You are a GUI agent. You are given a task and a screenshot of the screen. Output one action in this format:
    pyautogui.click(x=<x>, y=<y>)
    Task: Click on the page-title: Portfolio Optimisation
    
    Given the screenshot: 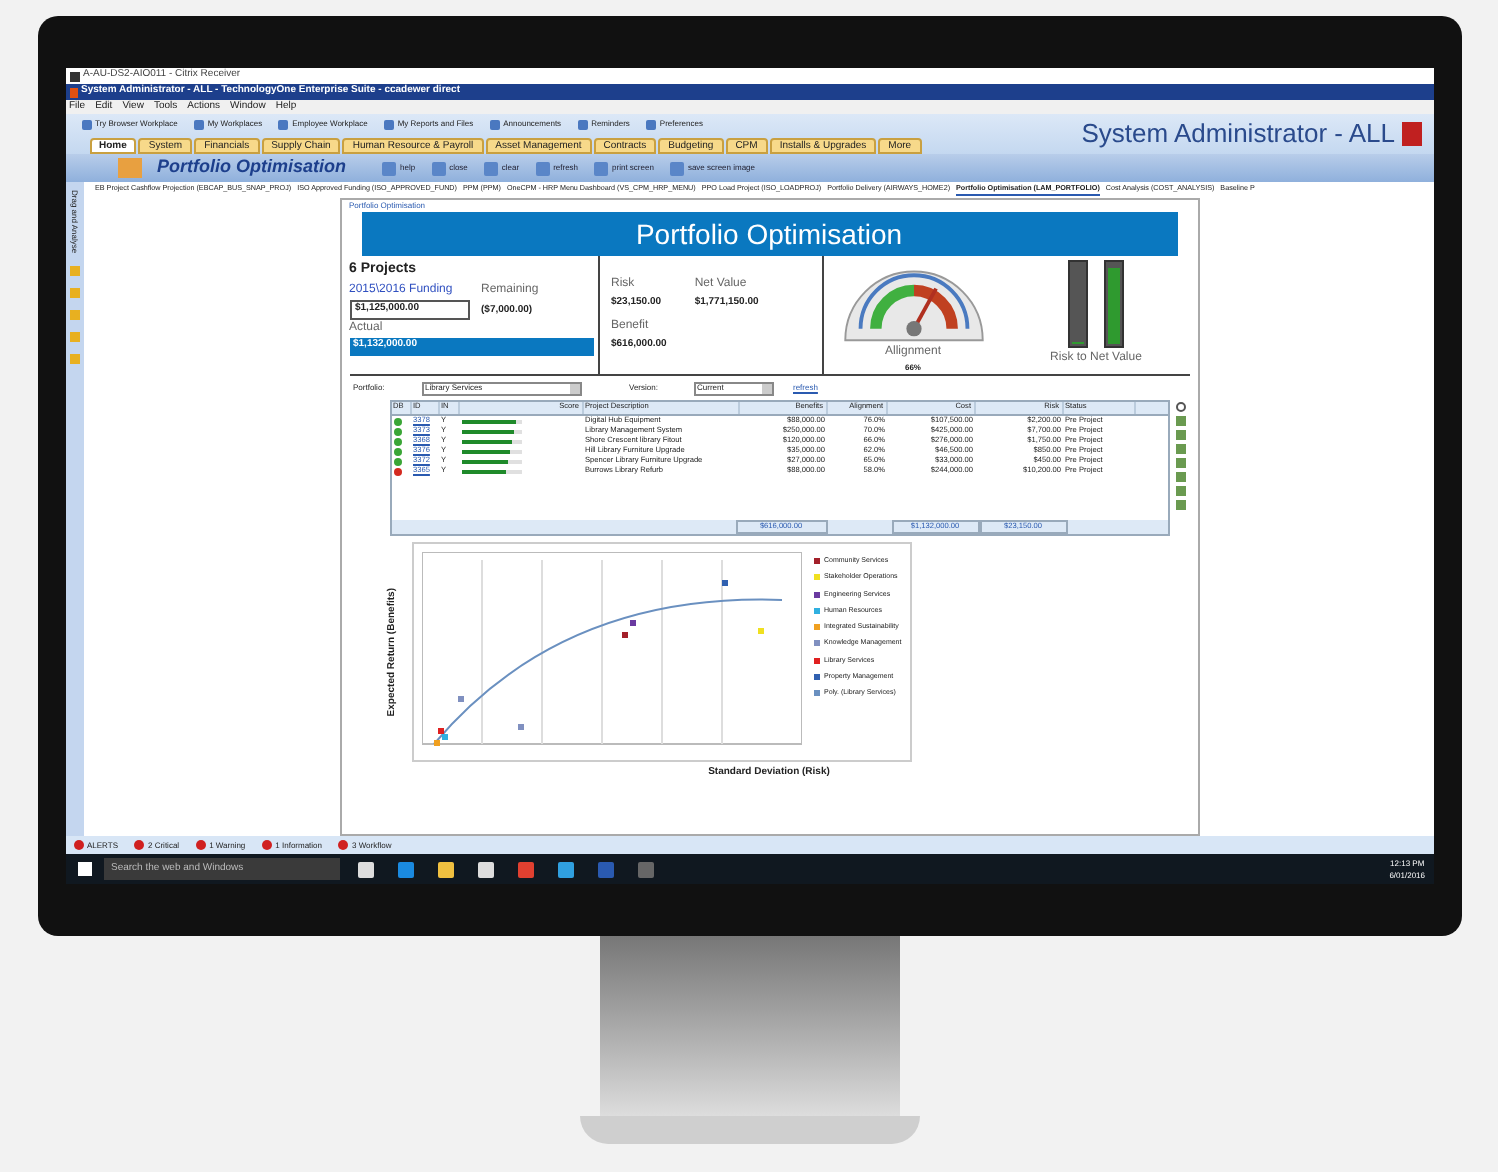 What is the action you would take?
    pyautogui.click(x=251, y=167)
    